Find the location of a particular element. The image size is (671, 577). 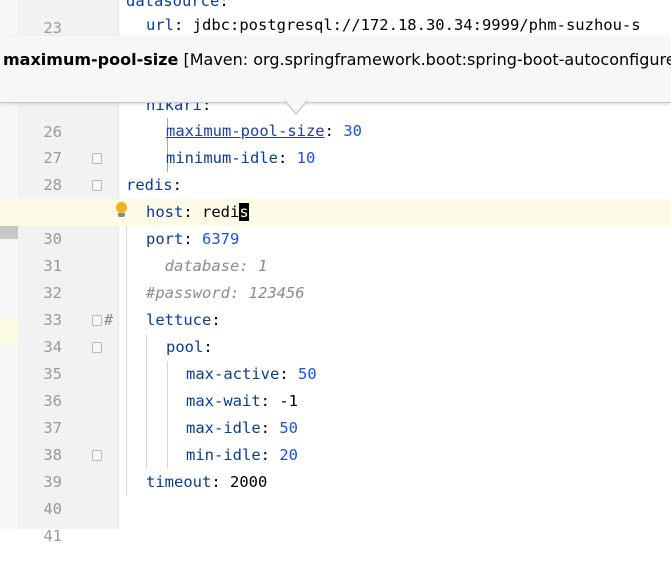

code-line: 36 max-active: 50 is located at coordinates (335, 385).